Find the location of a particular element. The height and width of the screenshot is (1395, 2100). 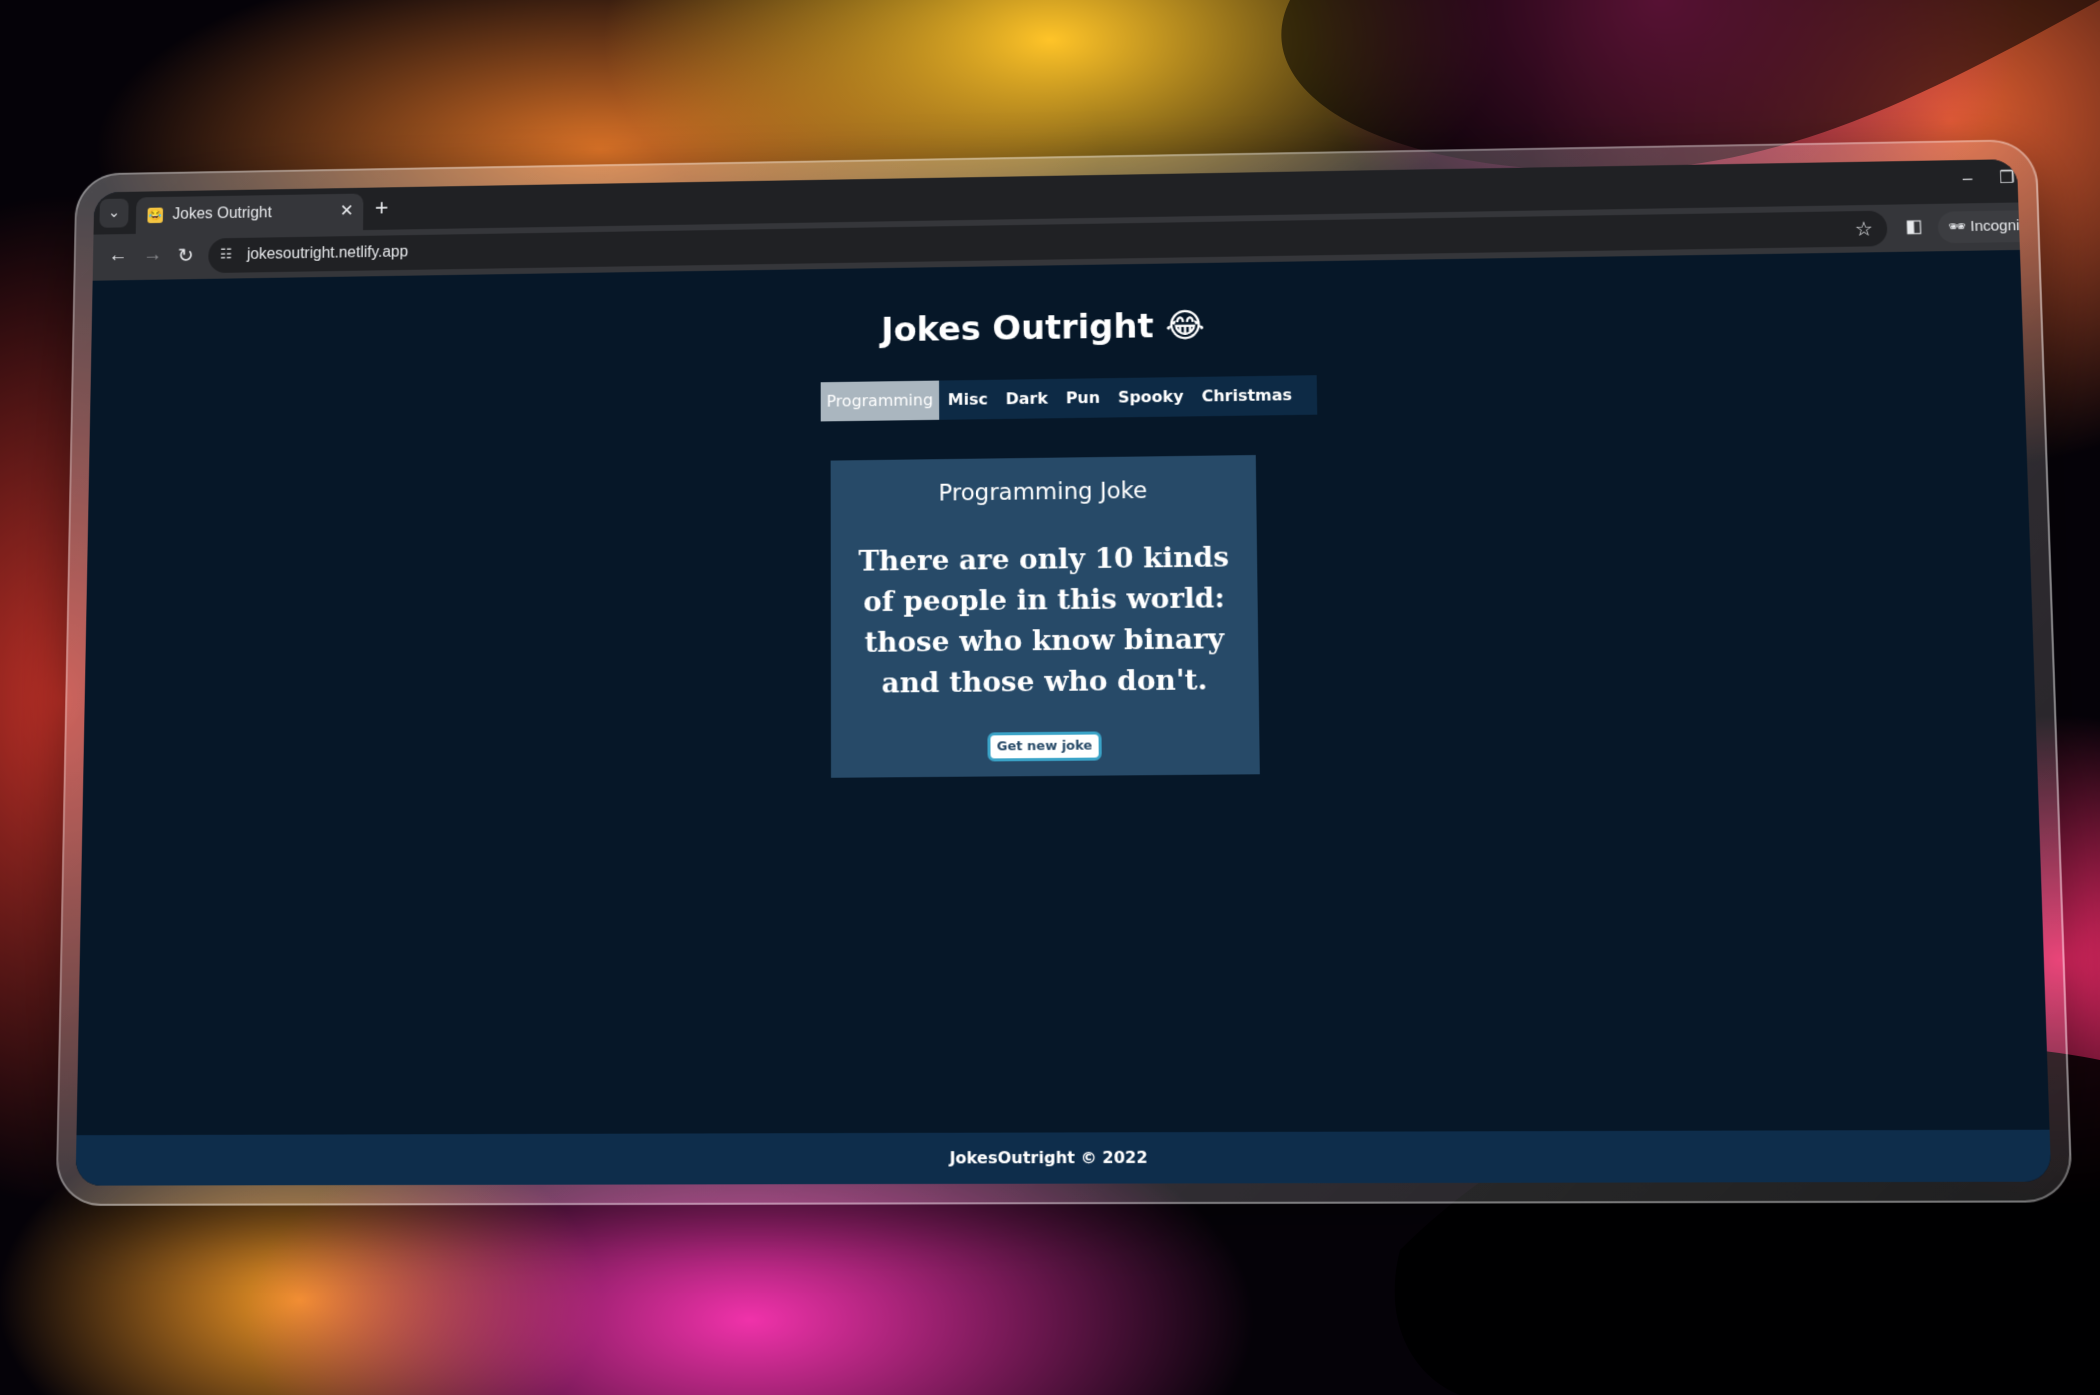

tab-misc: Misc is located at coordinates (968, 400).